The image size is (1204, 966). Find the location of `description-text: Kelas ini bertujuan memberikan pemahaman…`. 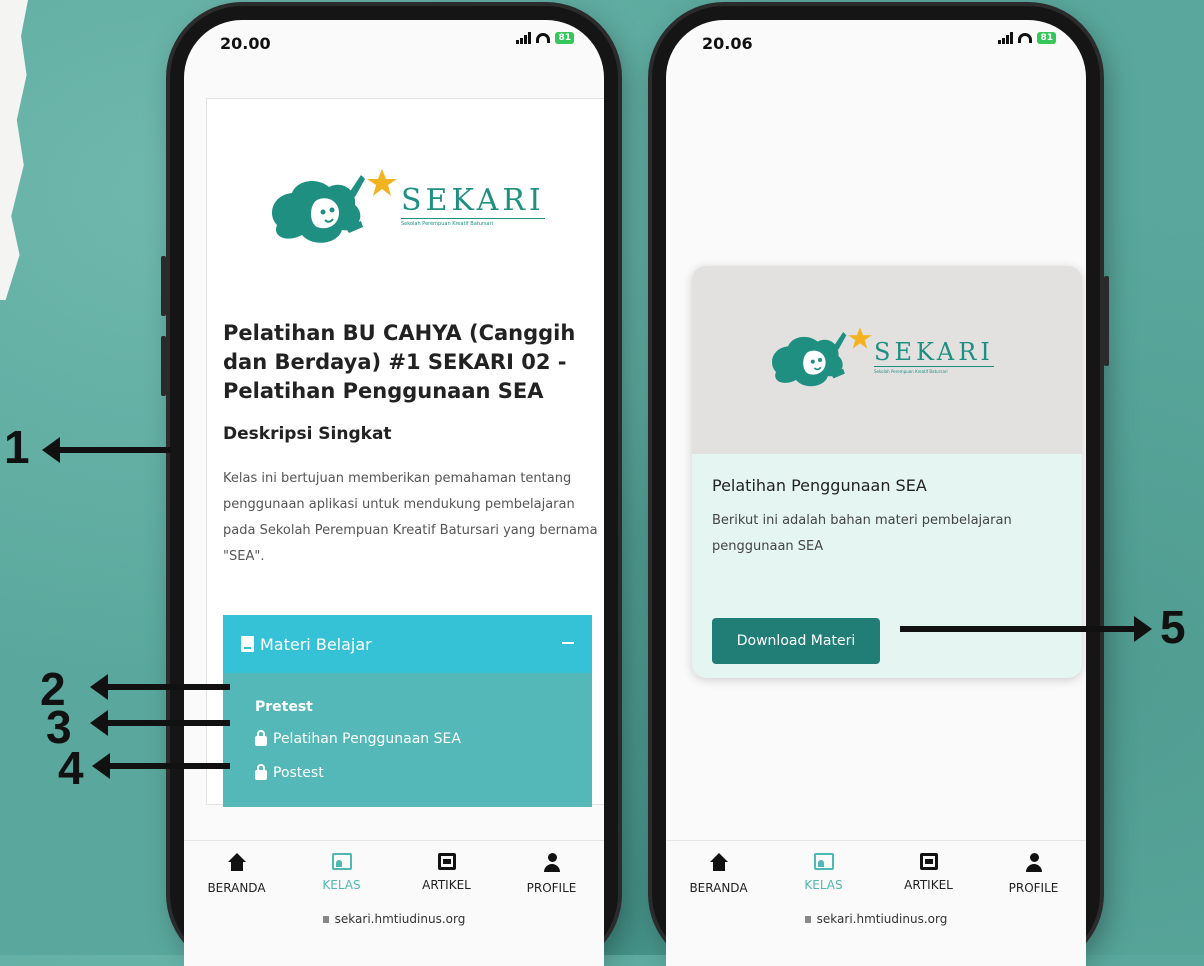

description-text: Kelas ini bertujuan memberikan pemahaman… is located at coordinates (410, 517).